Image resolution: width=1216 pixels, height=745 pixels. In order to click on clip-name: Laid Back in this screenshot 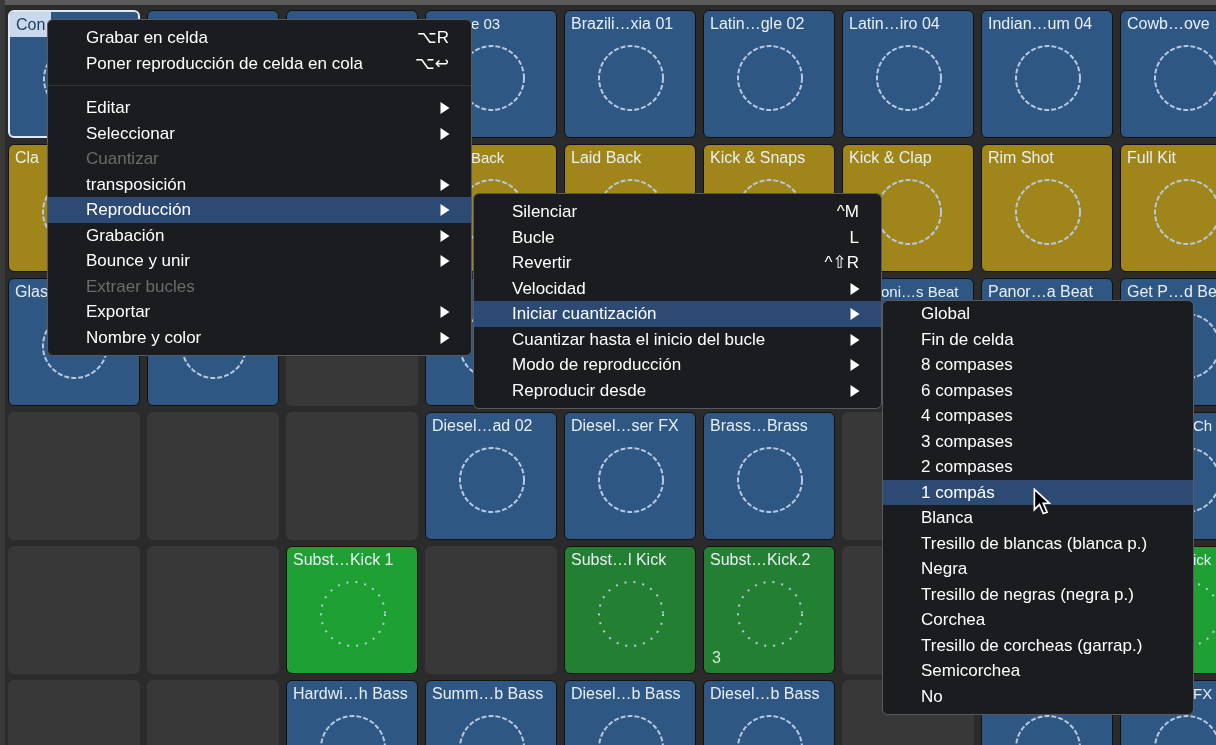, I will do `click(606, 158)`.